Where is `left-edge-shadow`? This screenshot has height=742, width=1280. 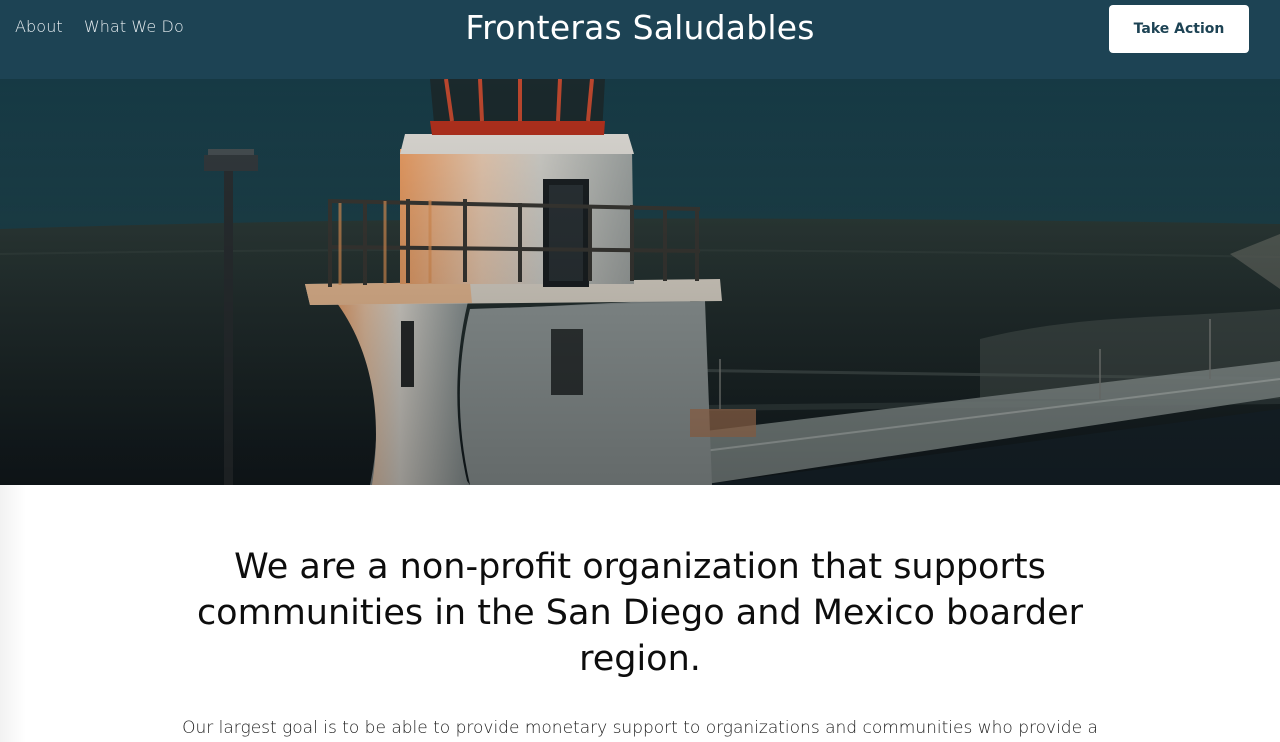
left-edge-shadow is located at coordinates (13, 613).